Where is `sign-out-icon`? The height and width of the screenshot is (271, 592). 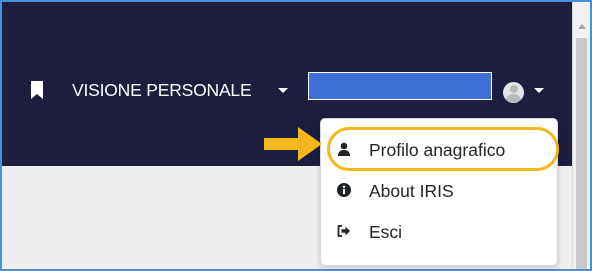 sign-out-icon is located at coordinates (343, 231).